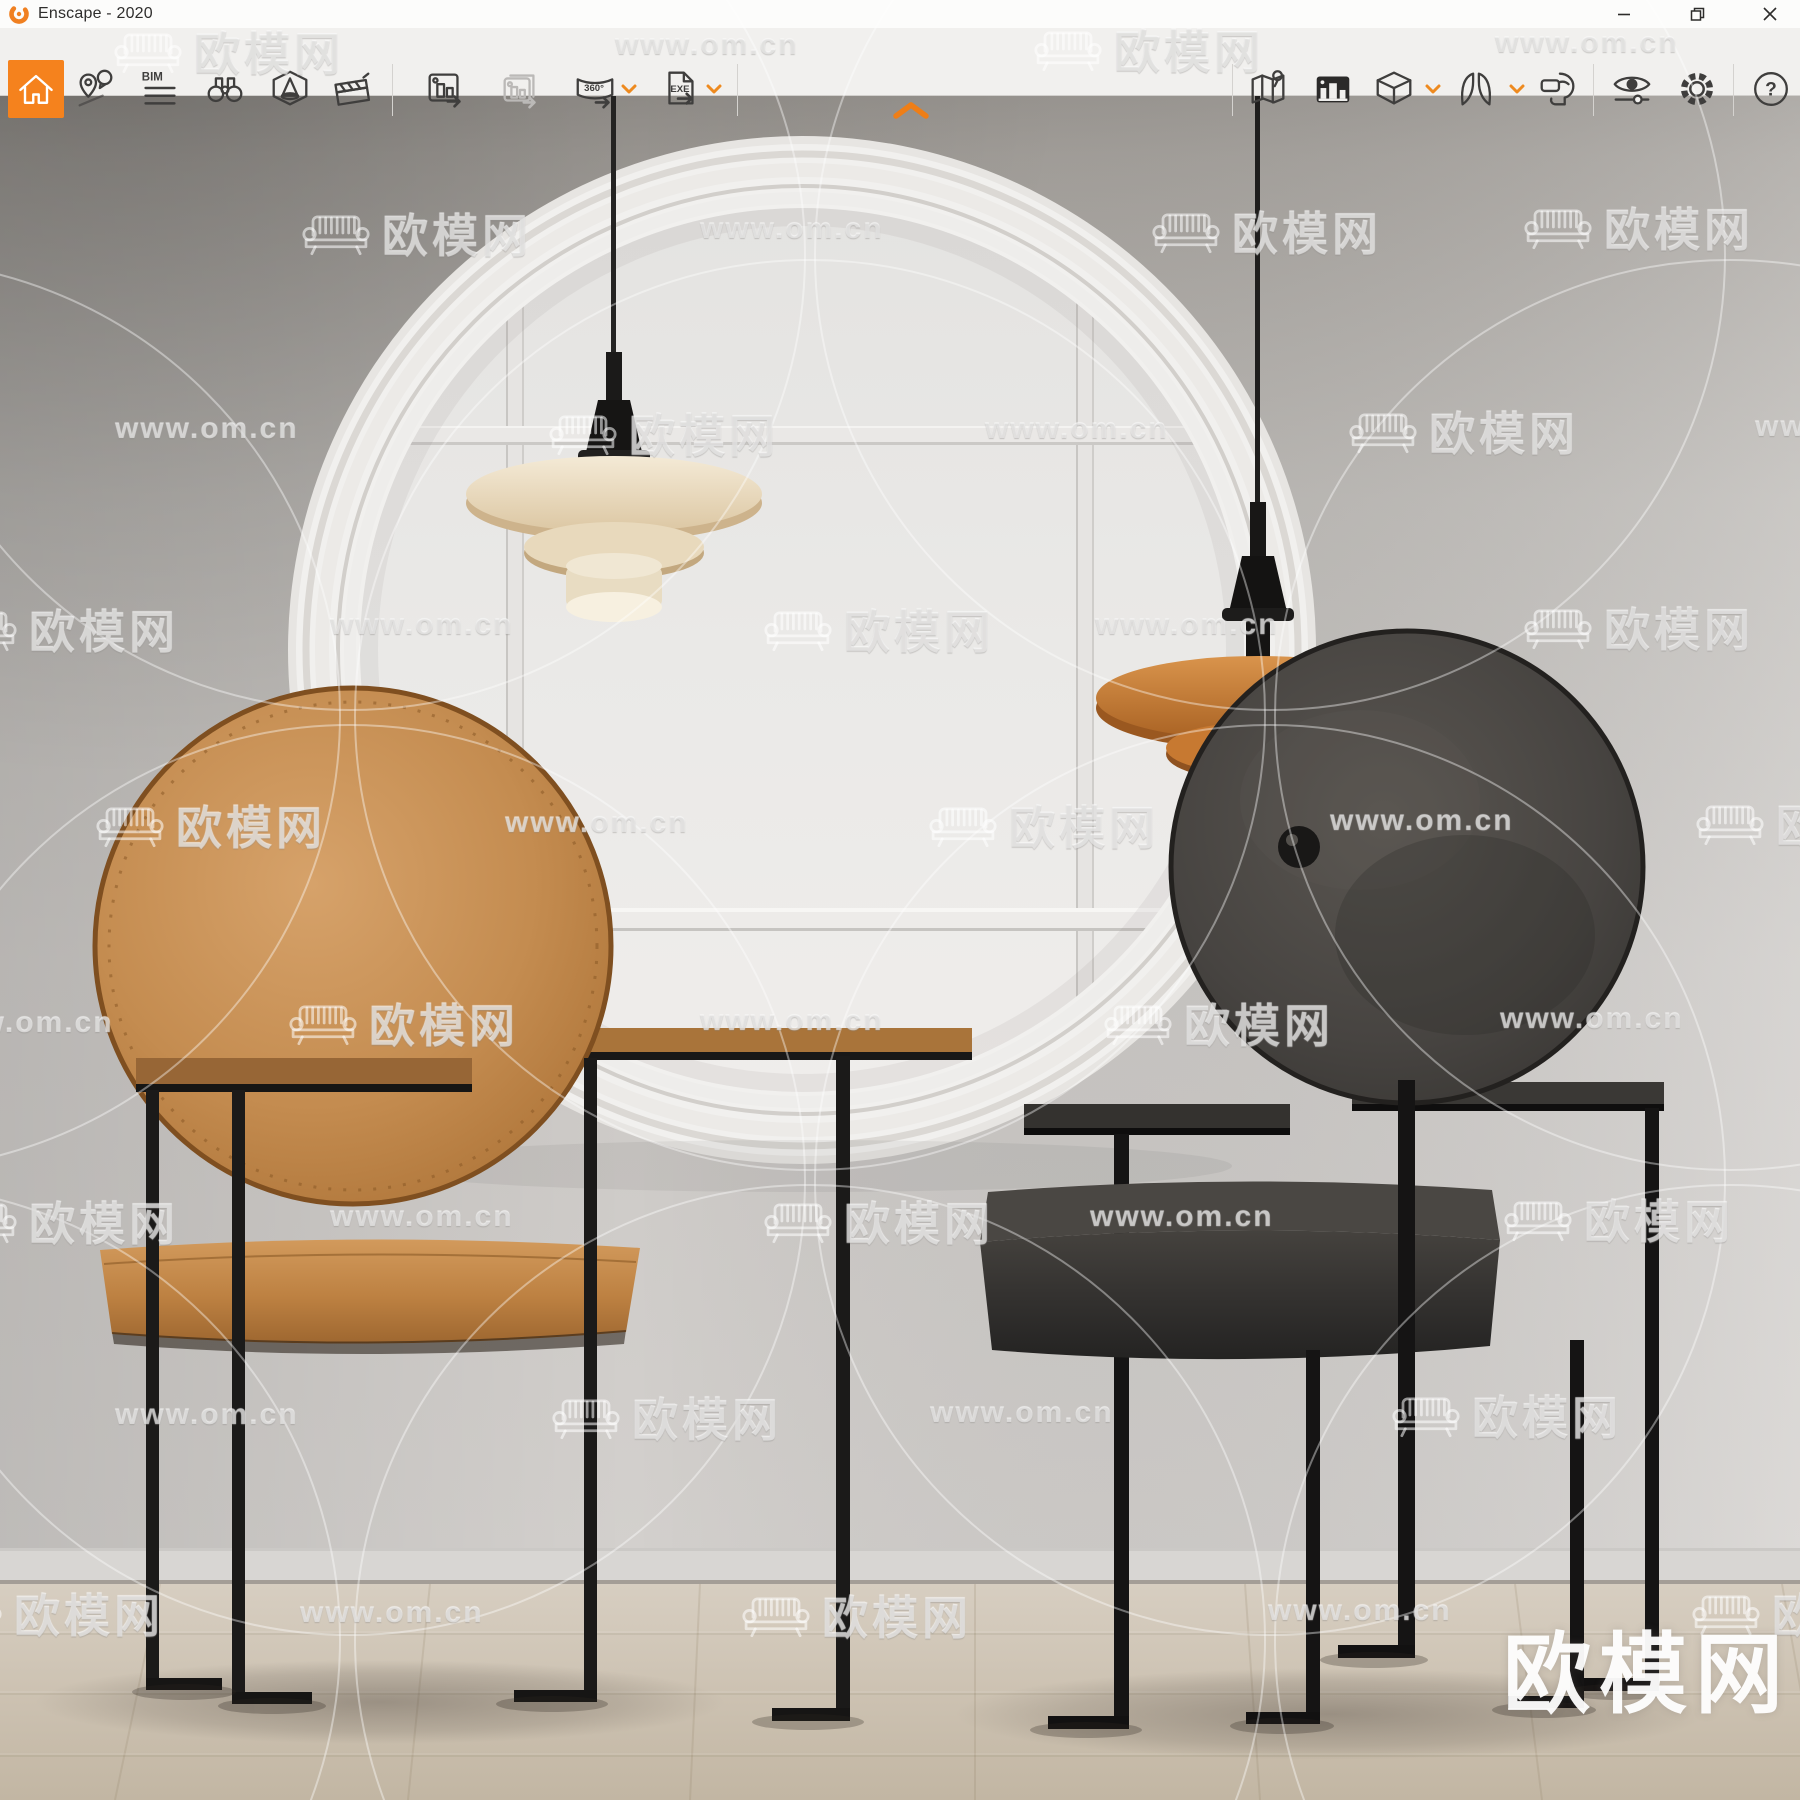  I want to click on toolbar-collapse-button, so click(911, 111).